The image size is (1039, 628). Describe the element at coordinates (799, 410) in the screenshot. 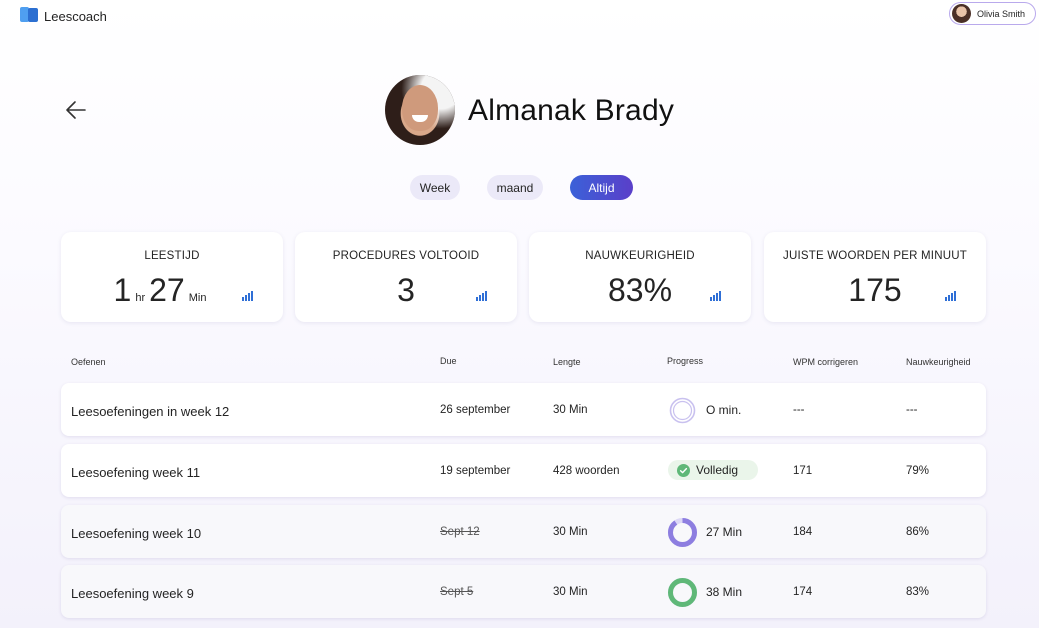

I see `wpm-value: ---` at that location.